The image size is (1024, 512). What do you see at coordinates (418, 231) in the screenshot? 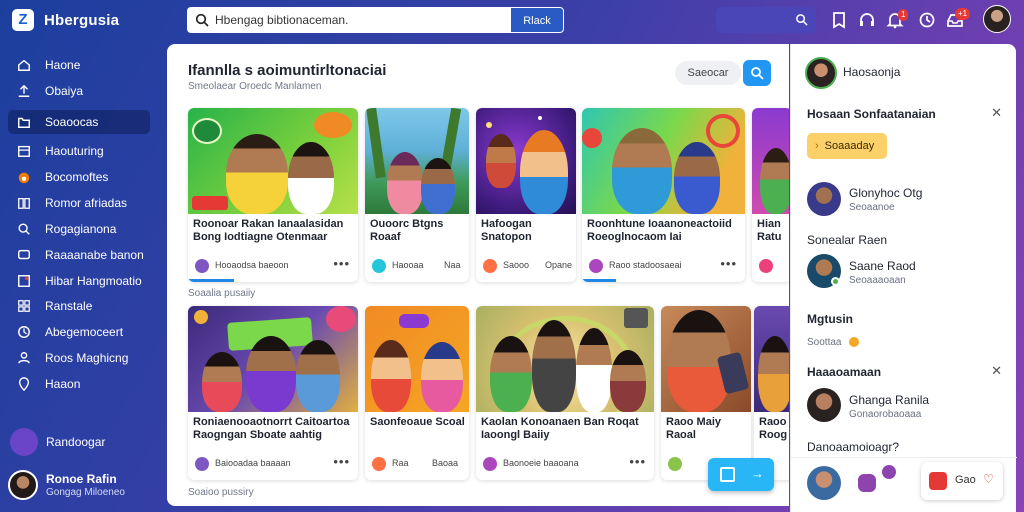
I see `video-title: Ouoorc Btgns Roaaf` at bounding box center [418, 231].